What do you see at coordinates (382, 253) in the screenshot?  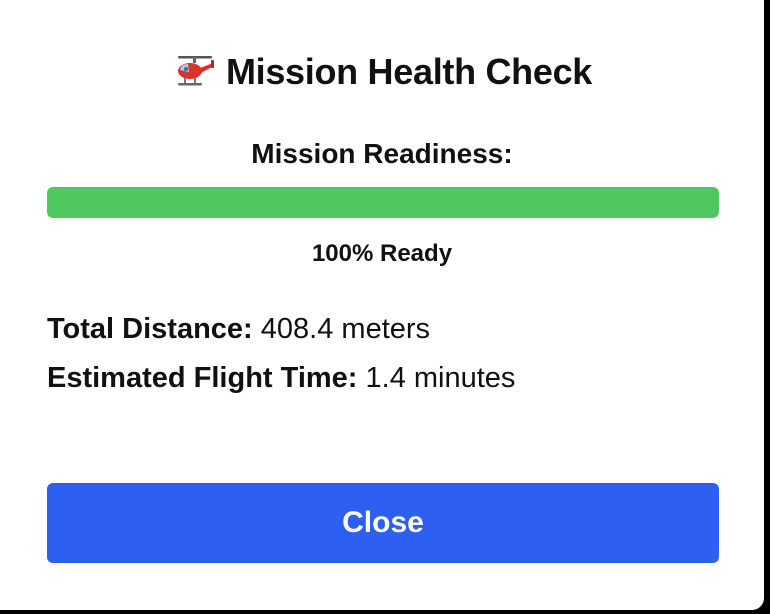 I see `readiness-status-text: 100% Ready` at bounding box center [382, 253].